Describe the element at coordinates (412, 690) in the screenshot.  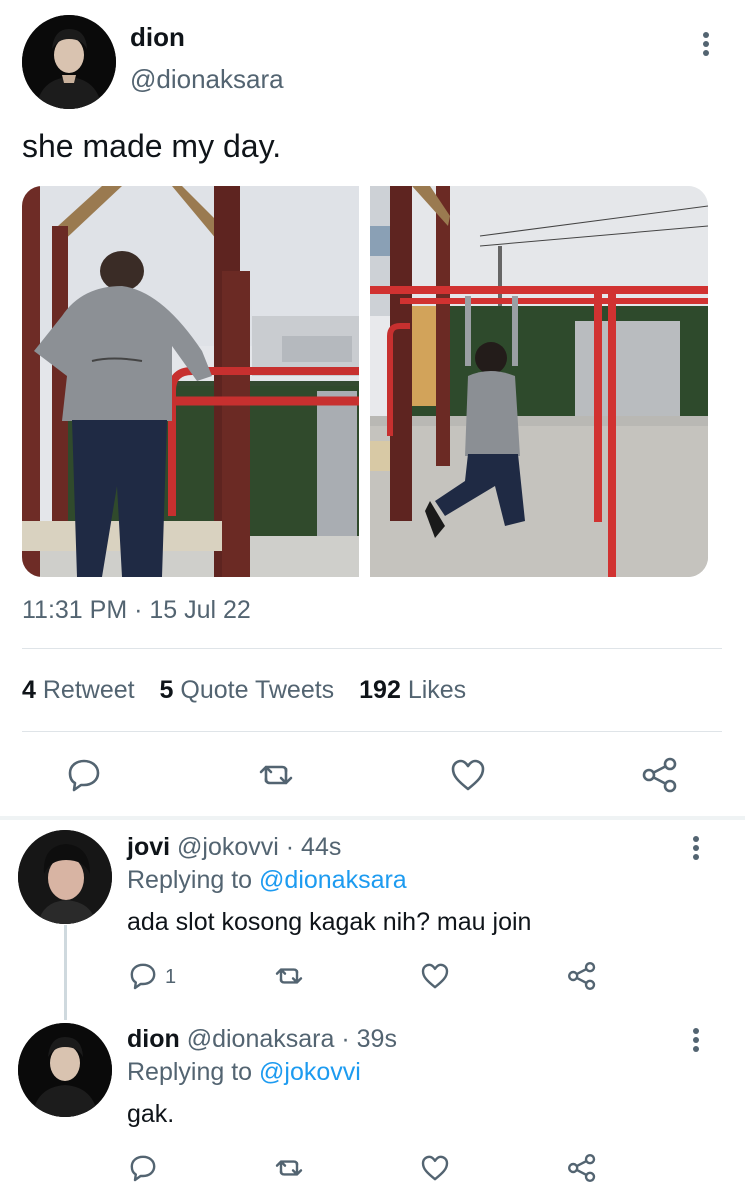
I see `likes-stat: 192 Likes` at that location.